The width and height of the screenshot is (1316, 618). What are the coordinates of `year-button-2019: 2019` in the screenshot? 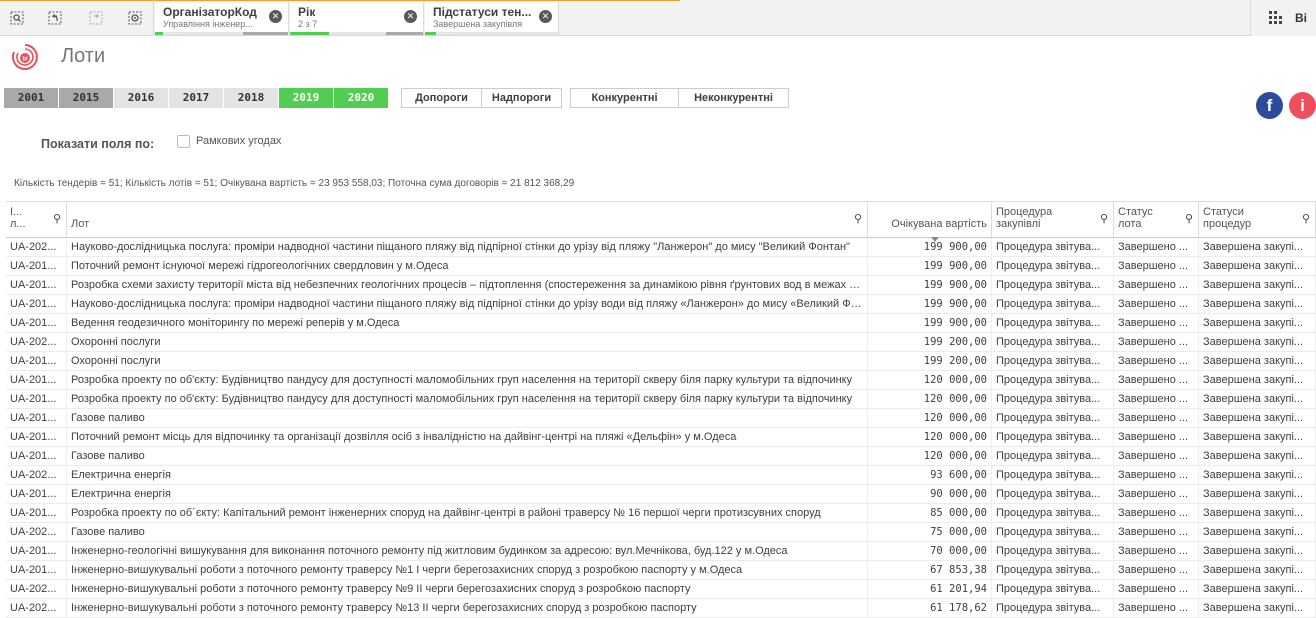 It's located at (306, 98).